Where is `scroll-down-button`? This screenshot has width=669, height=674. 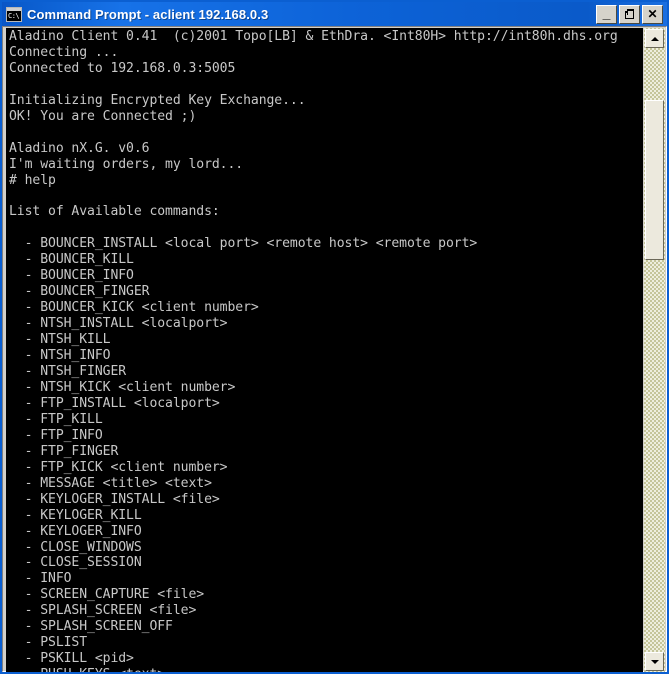
scroll-down-button is located at coordinates (654, 661).